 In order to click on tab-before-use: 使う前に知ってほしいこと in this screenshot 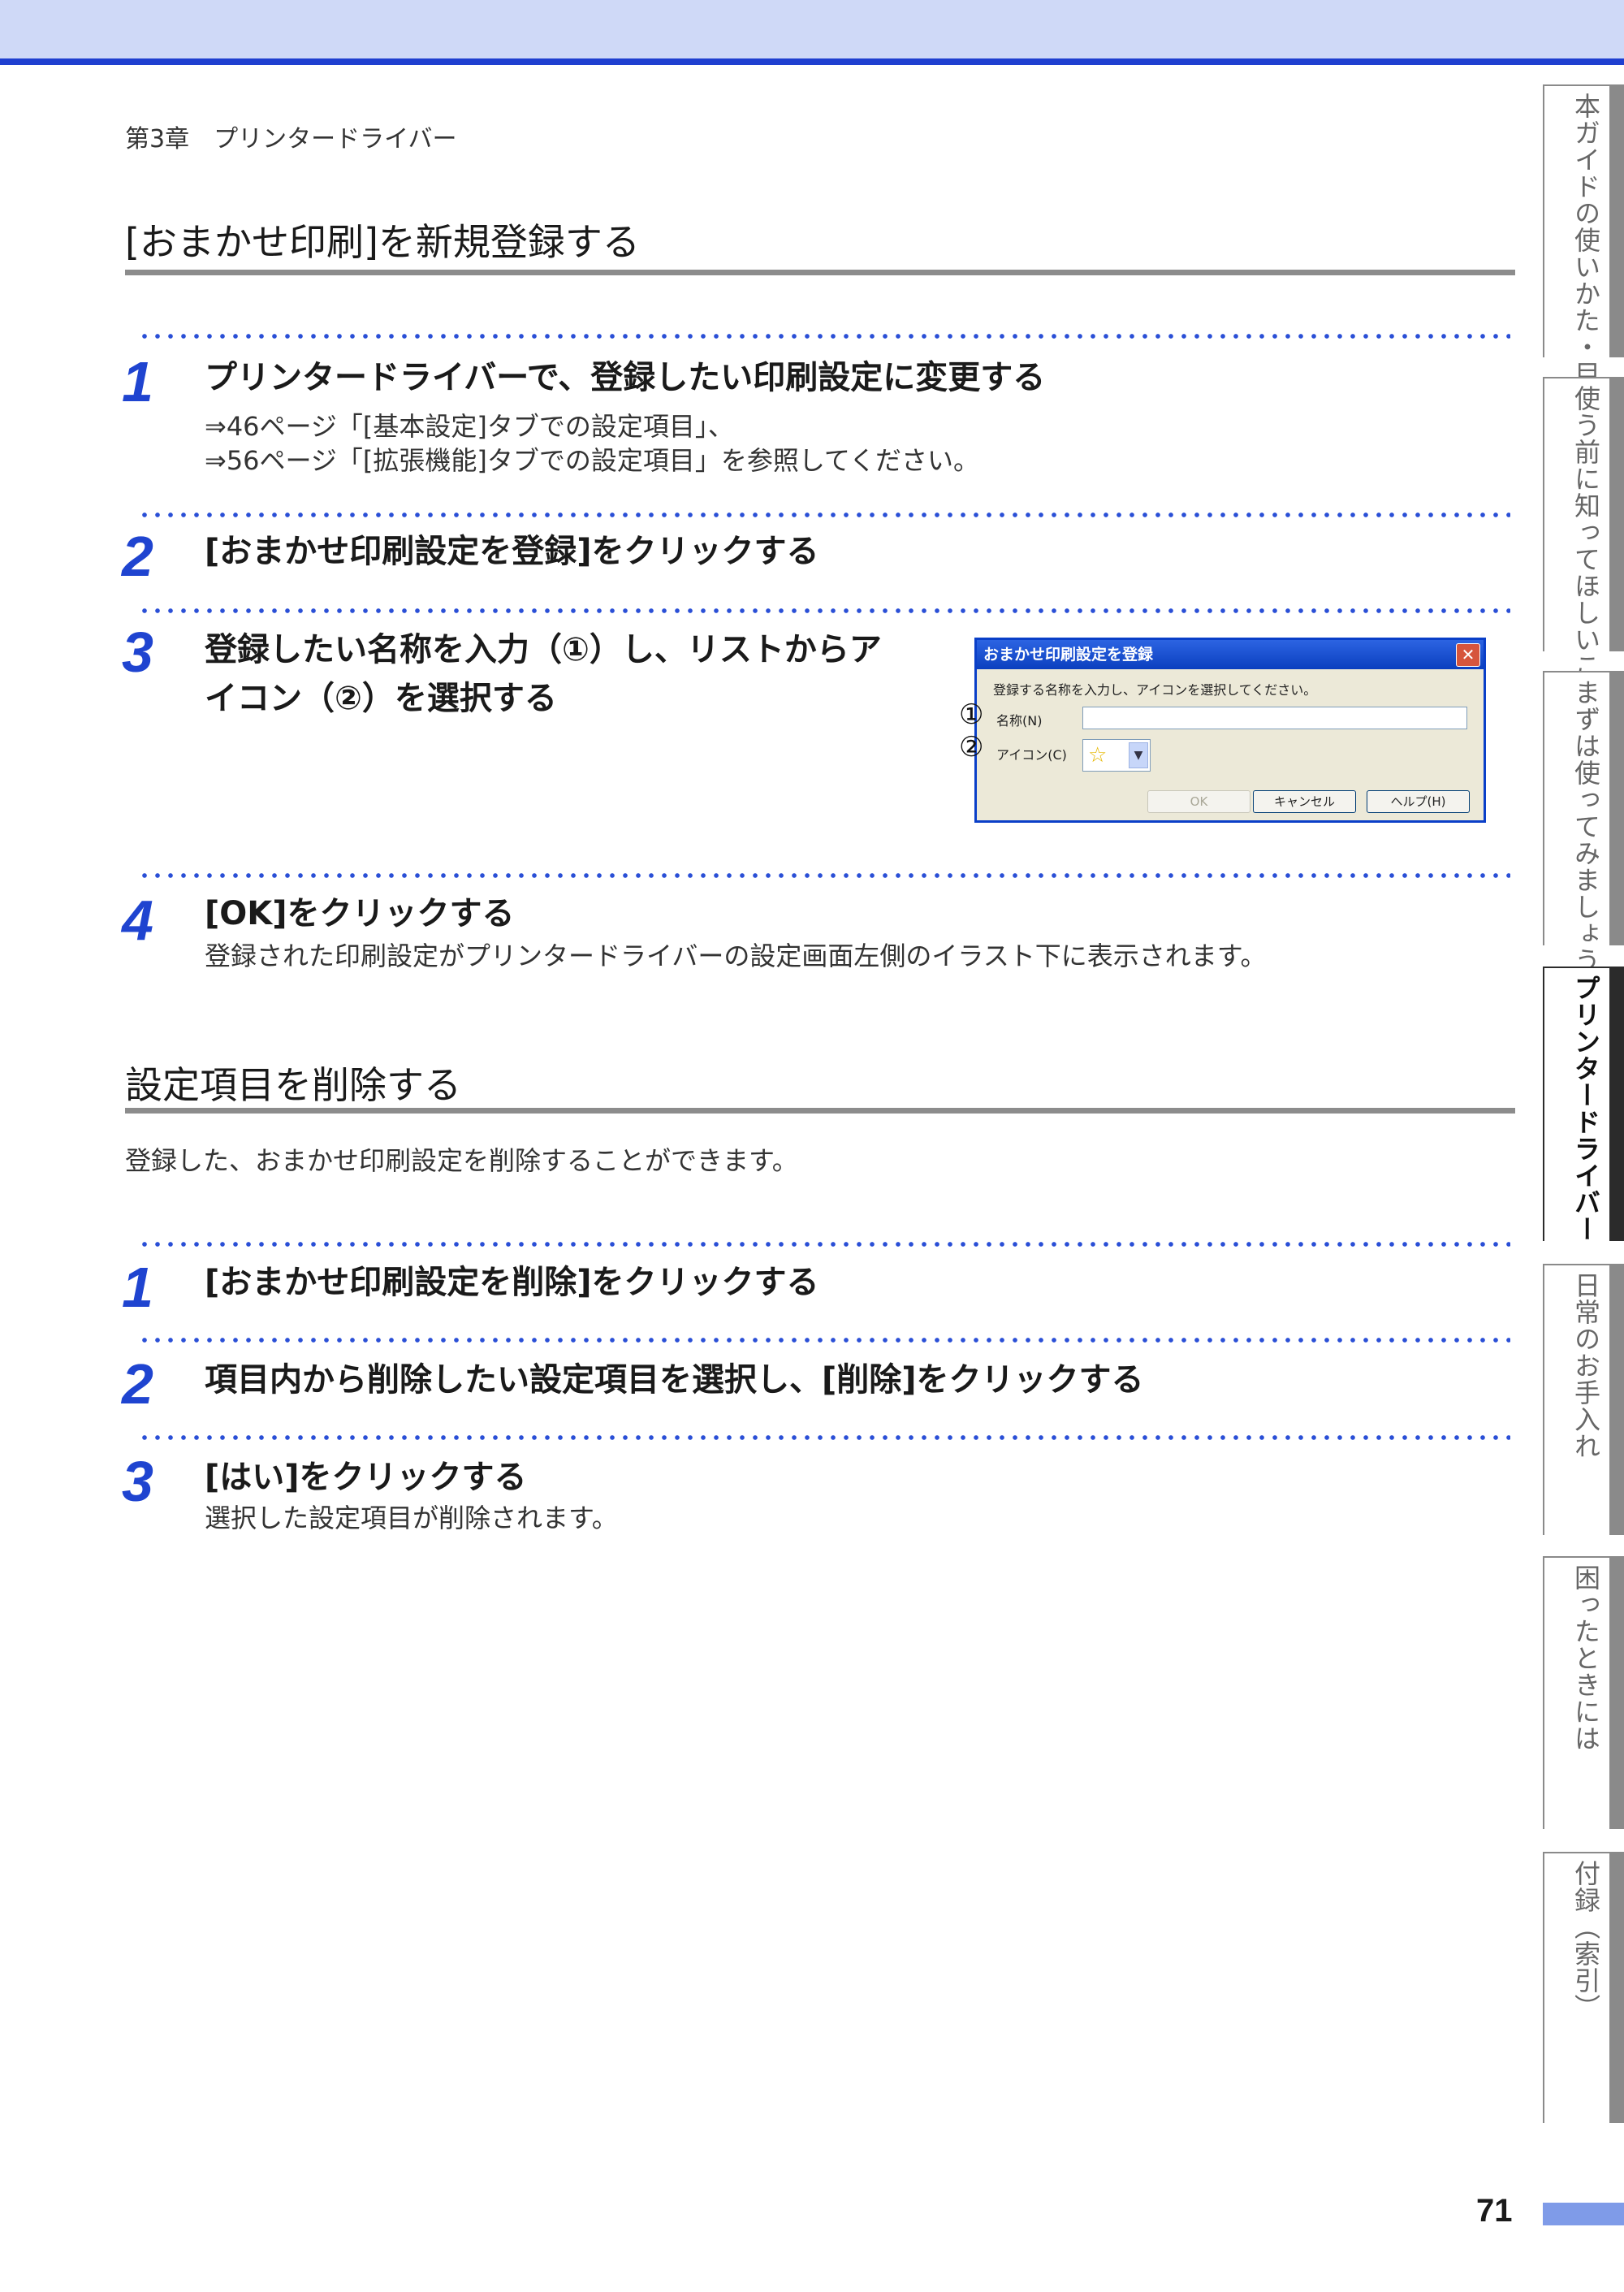, I will do `click(1583, 542)`.